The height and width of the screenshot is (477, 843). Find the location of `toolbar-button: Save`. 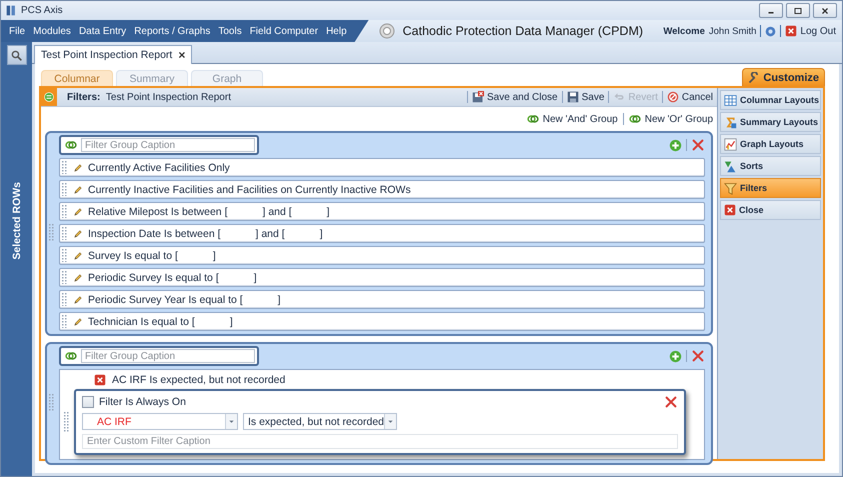

toolbar-button: Save is located at coordinates (585, 97).